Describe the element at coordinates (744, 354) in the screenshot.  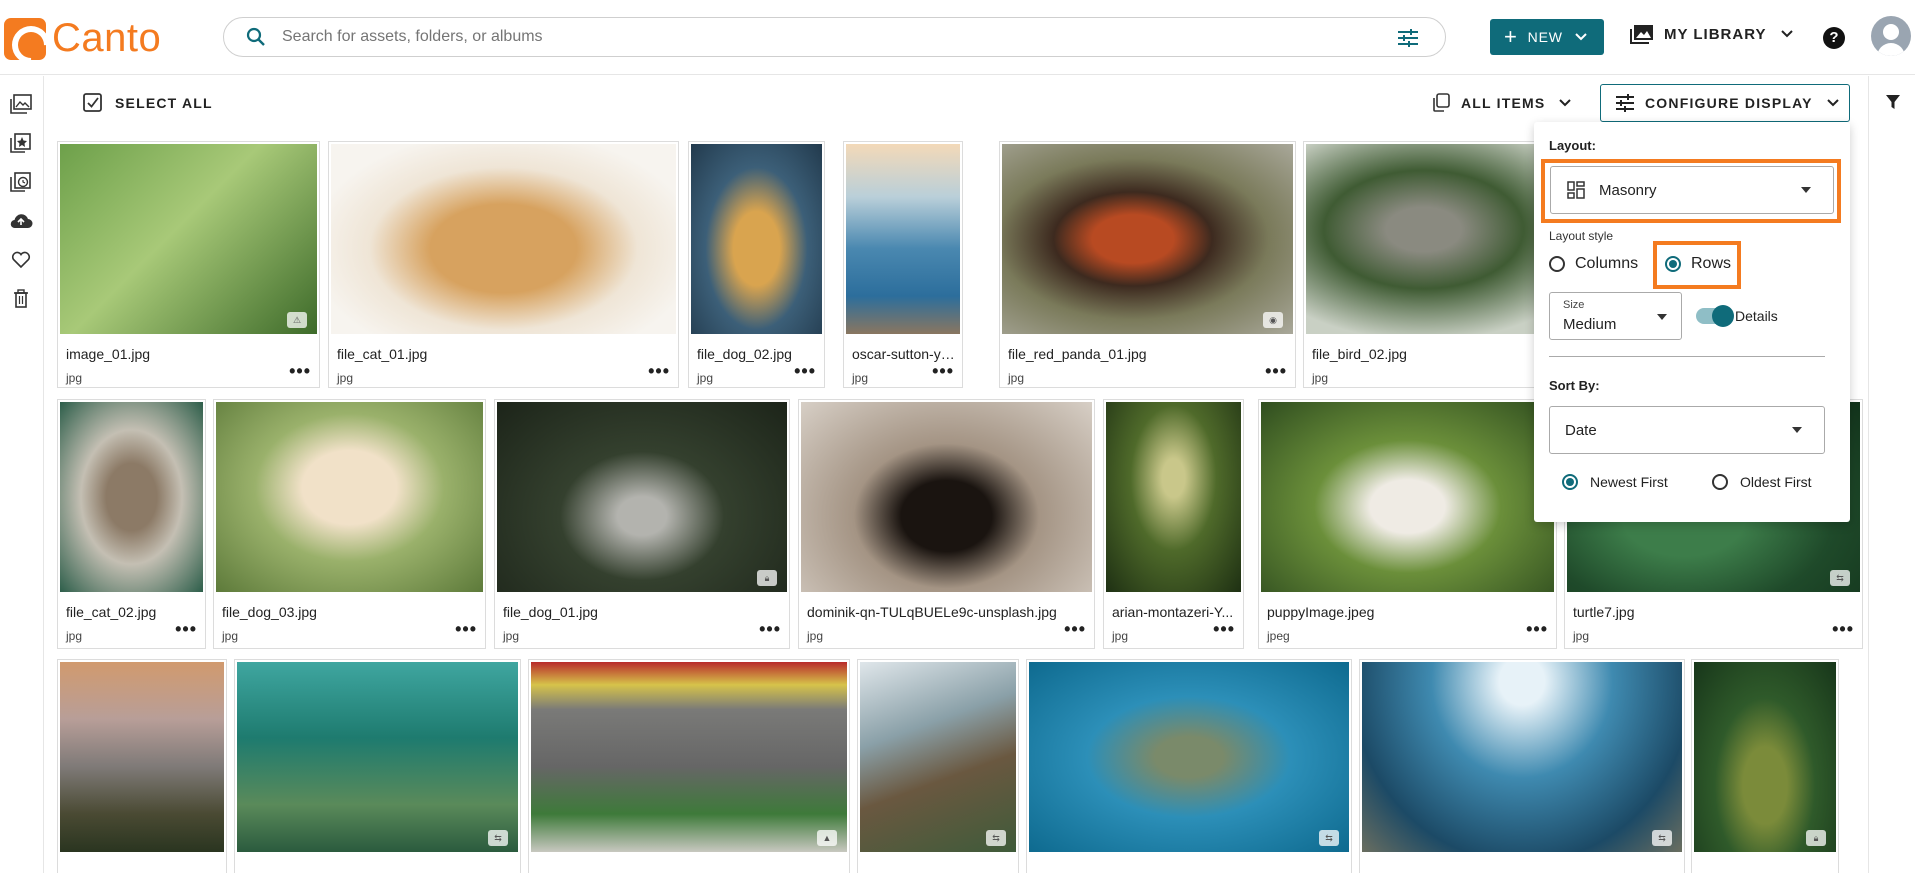
I see `asset-name: file_dog_02.jpg` at that location.